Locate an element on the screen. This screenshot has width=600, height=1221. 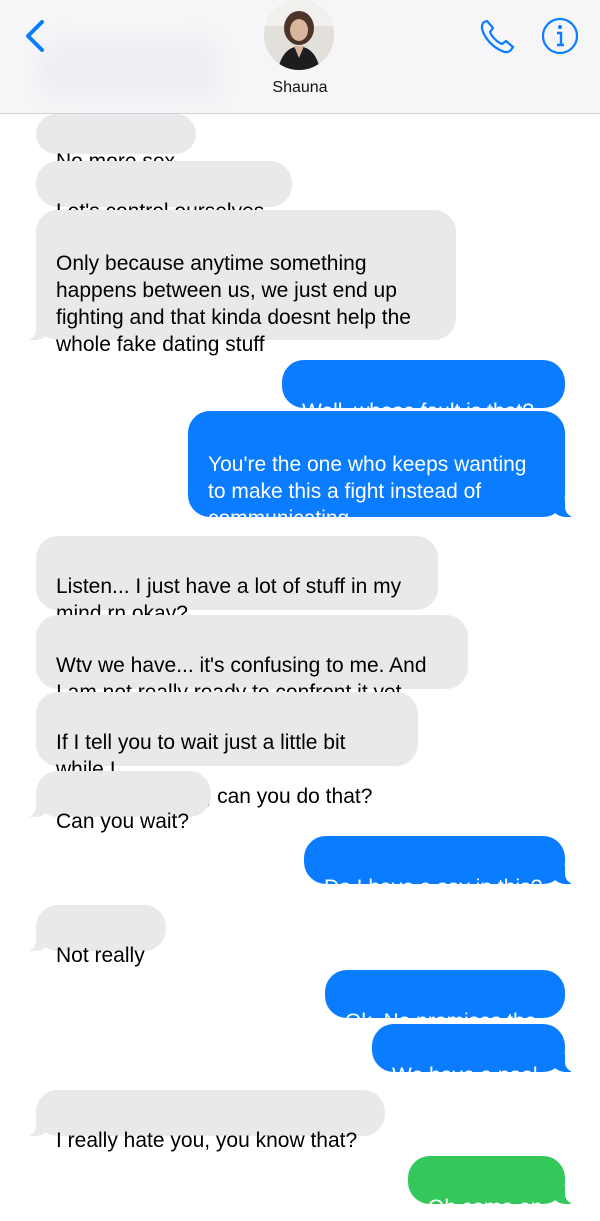
chevron-left-icon is located at coordinates (35, 36).